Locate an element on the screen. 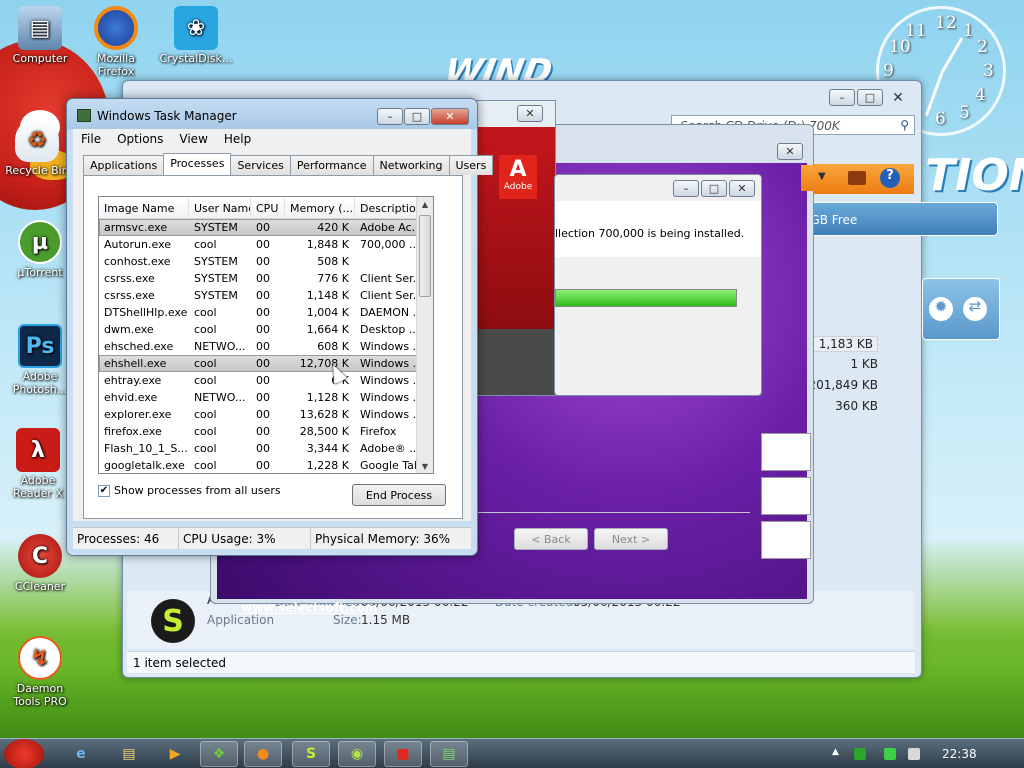  tab-networking: Networking is located at coordinates (411, 165).